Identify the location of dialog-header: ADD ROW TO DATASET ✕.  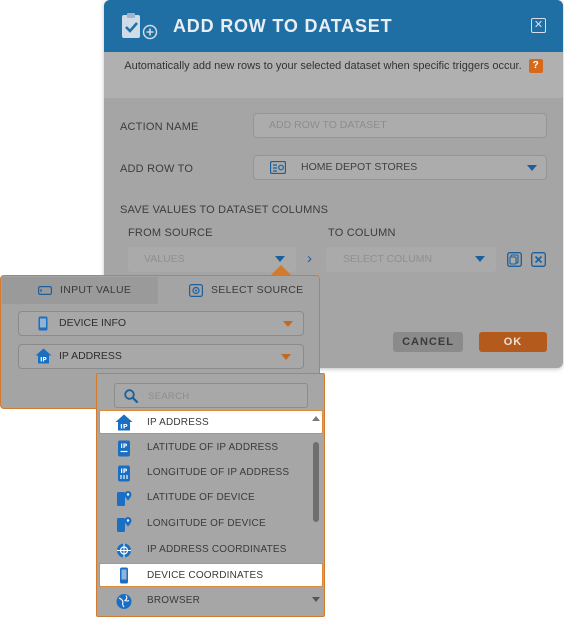
(333, 26).